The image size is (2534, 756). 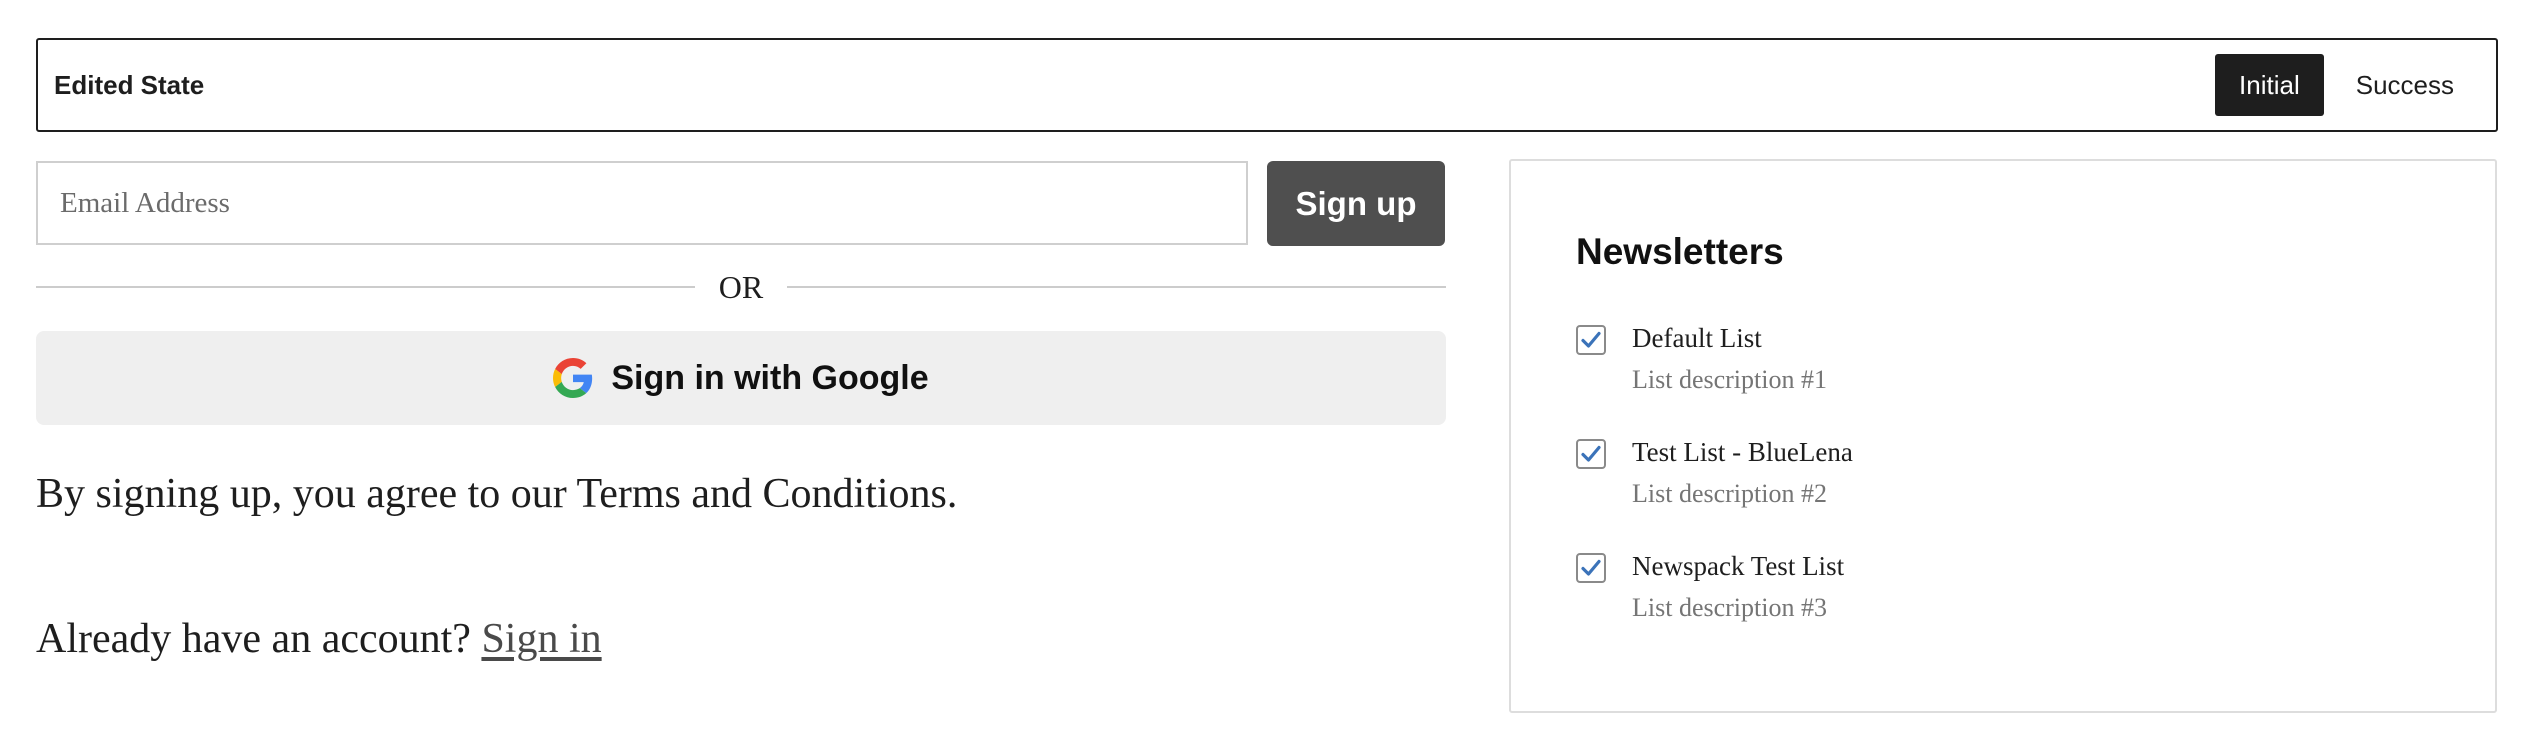 I want to click on newsletter-list-name: Test List - BlueLena, so click(x=1742, y=452).